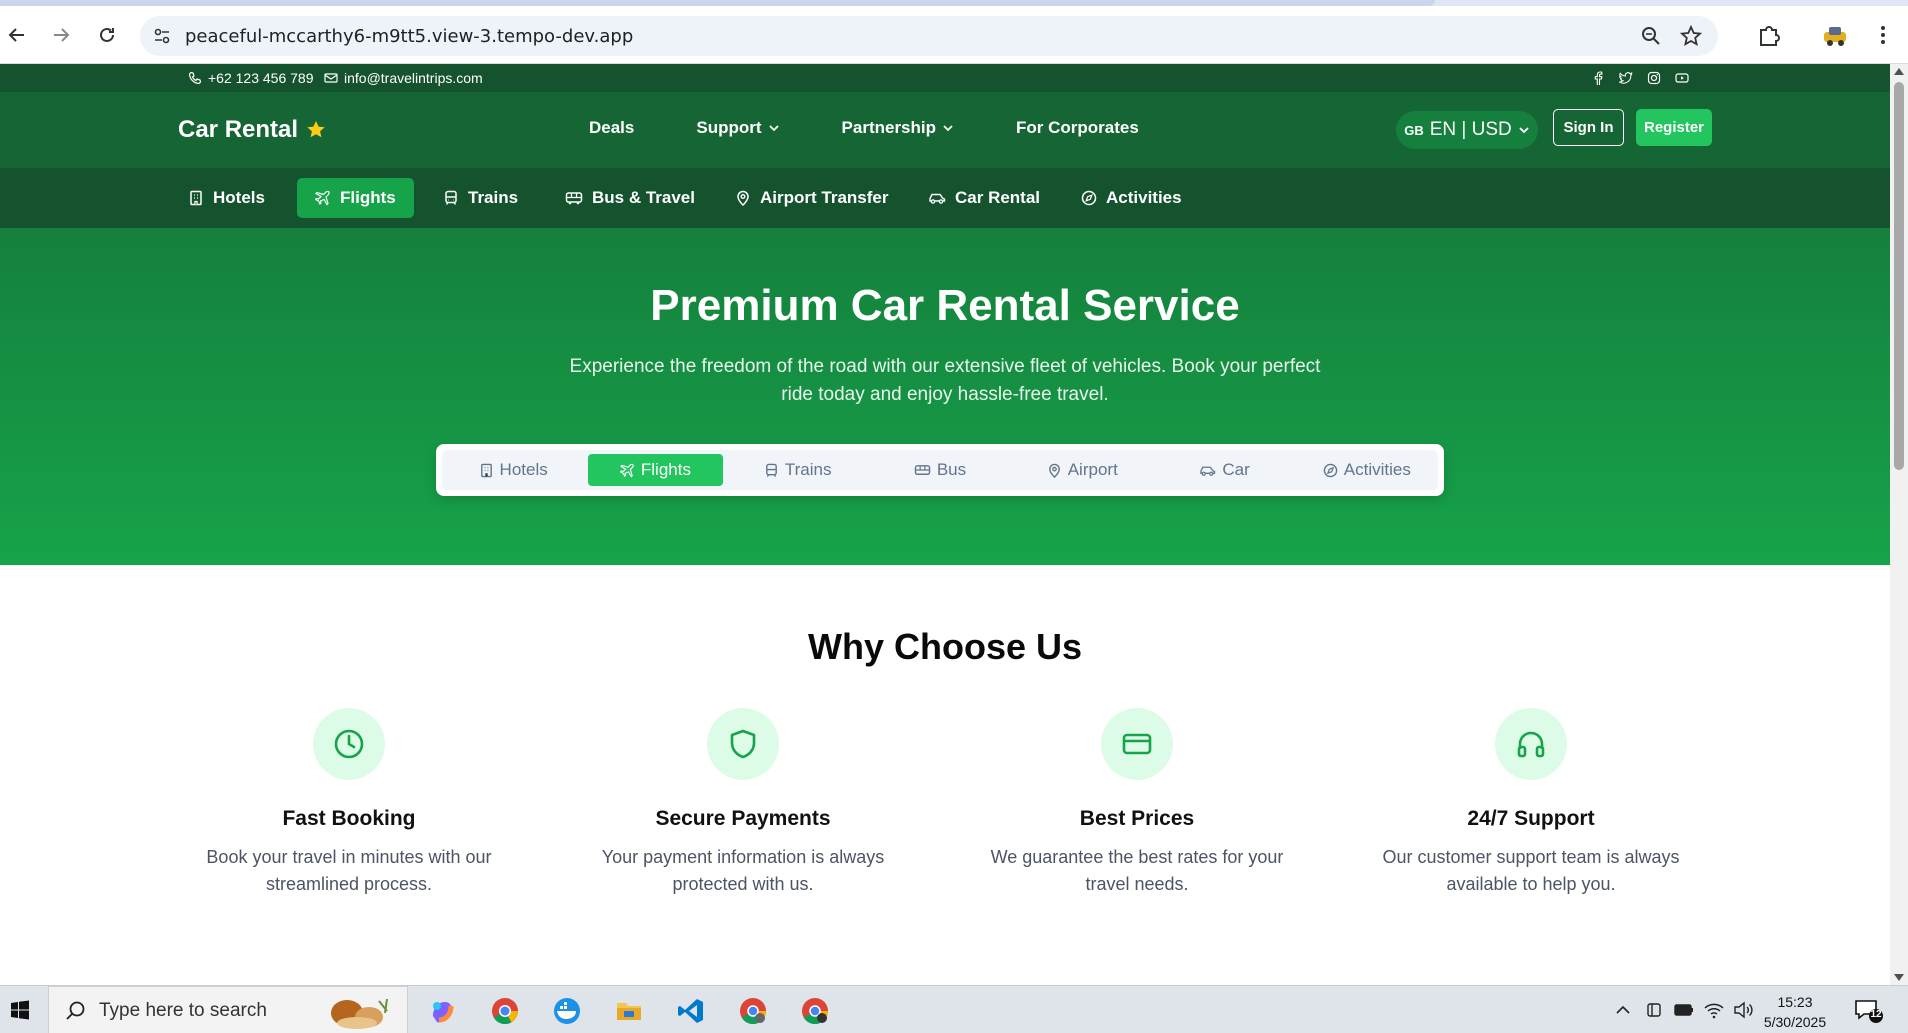  Describe the element at coordinates (1092, 469) in the screenshot. I see `tab-airport-label: Airport` at that location.